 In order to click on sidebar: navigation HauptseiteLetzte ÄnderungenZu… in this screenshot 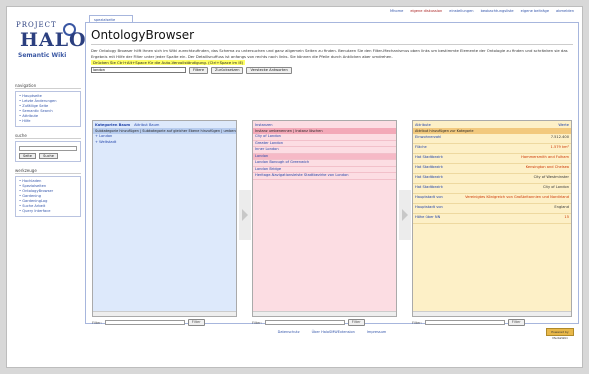, I will do `click(48, 153)`.